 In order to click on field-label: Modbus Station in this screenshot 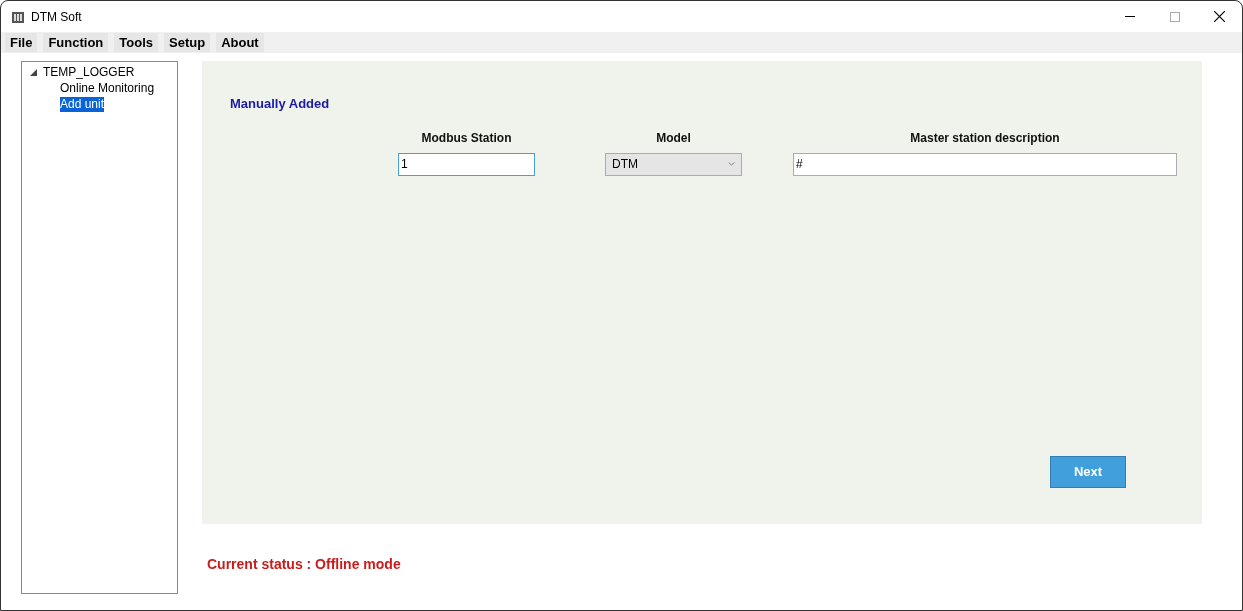, I will do `click(466, 136)`.